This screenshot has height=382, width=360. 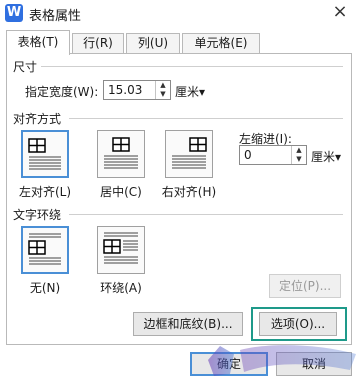 What do you see at coordinates (45, 192) in the screenshot?
I see `align-left-label: 左对齐(L)` at bounding box center [45, 192].